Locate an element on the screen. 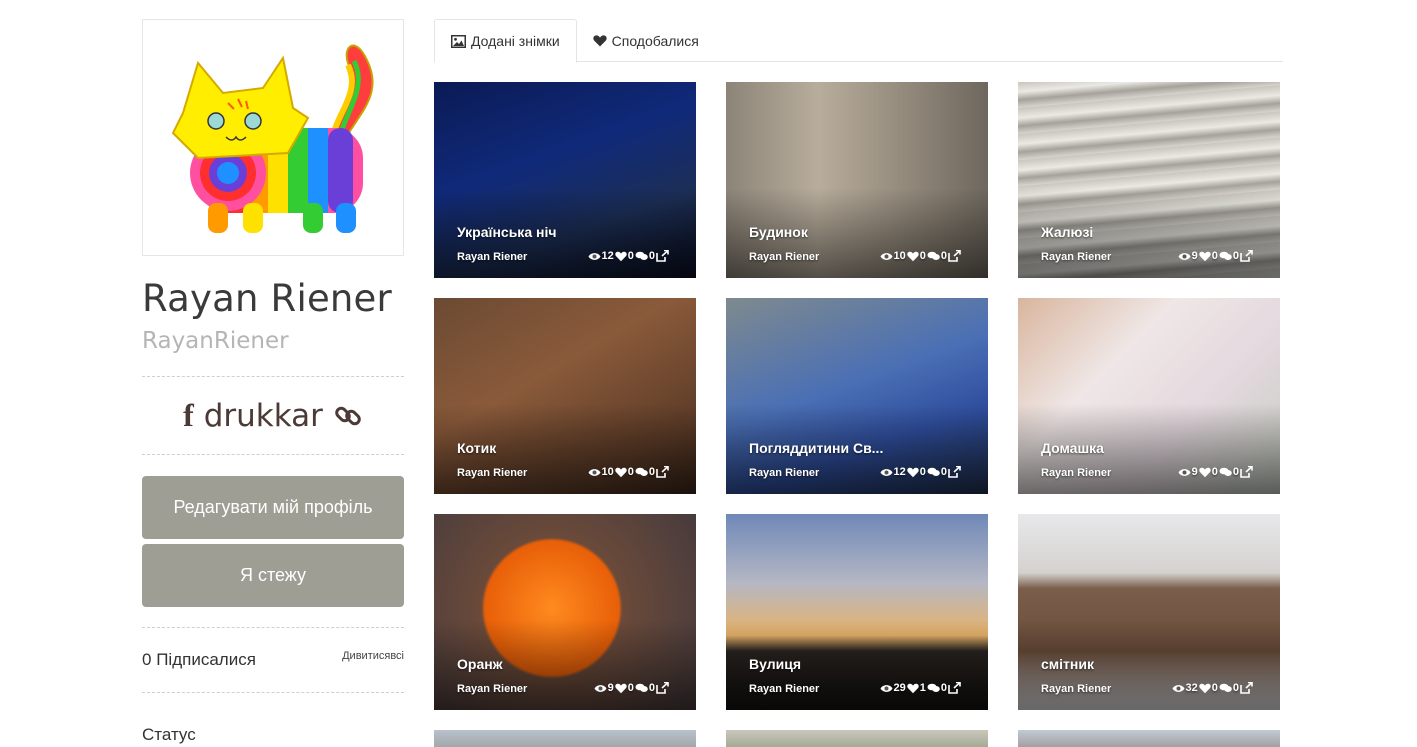 This screenshot has height=747, width=1417. tab-label: Сподобалися is located at coordinates (655, 40).